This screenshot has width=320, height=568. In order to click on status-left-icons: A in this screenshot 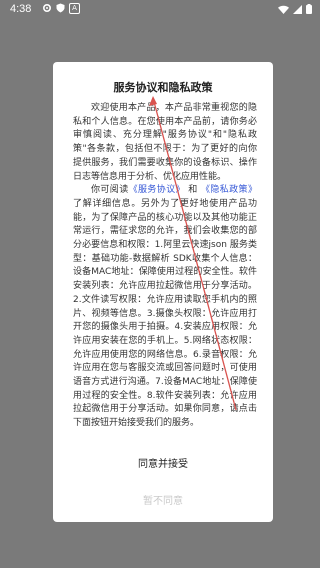, I will do `click(61, 8)`.